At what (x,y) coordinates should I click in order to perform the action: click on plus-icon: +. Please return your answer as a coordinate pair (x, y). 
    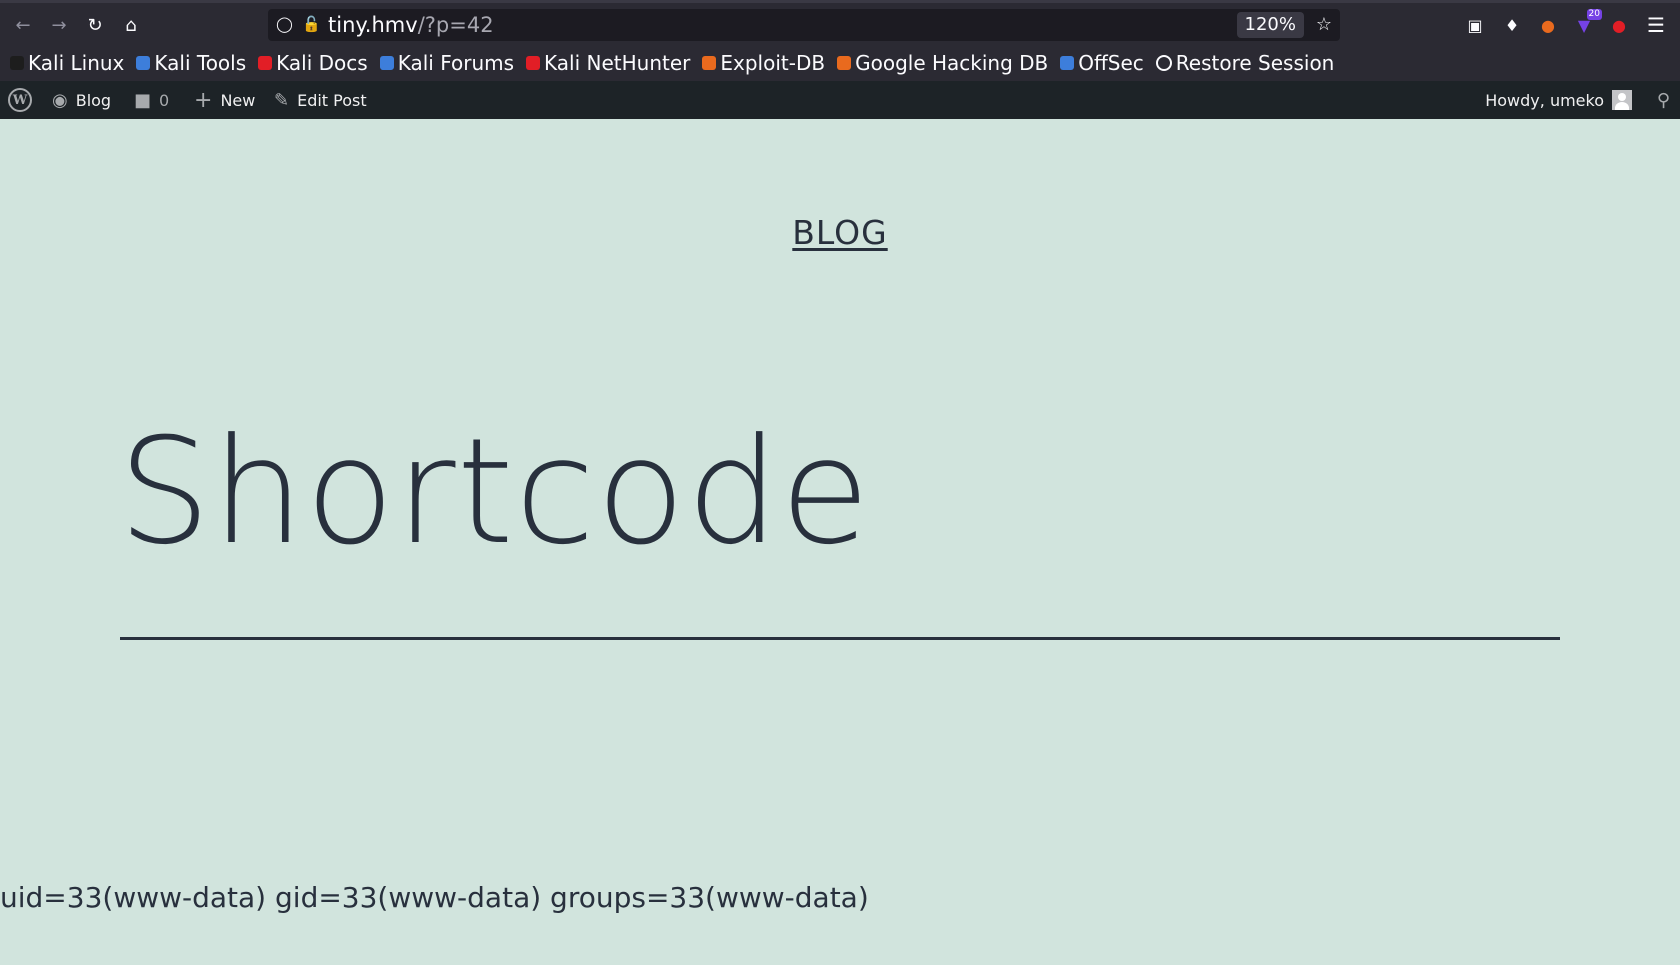
    Looking at the image, I should click on (203, 100).